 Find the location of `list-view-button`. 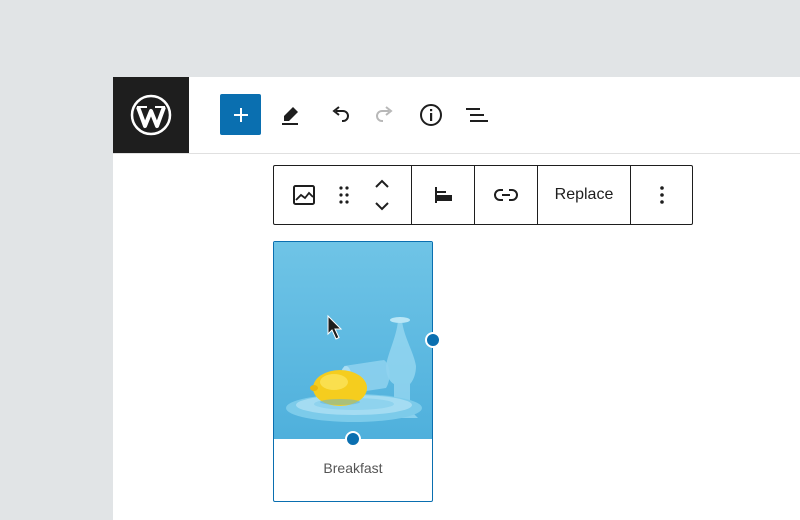

list-view-button is located at coordinates (477, 115).